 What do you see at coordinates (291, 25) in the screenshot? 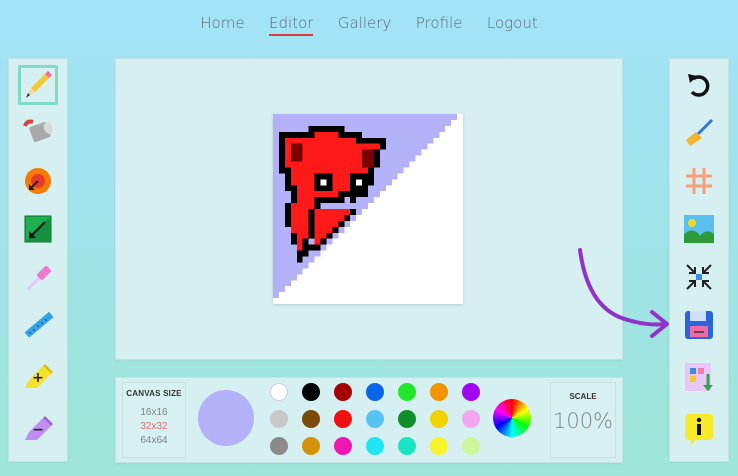
I see `nav-editor: Editor` at bounding box center [291, 25].